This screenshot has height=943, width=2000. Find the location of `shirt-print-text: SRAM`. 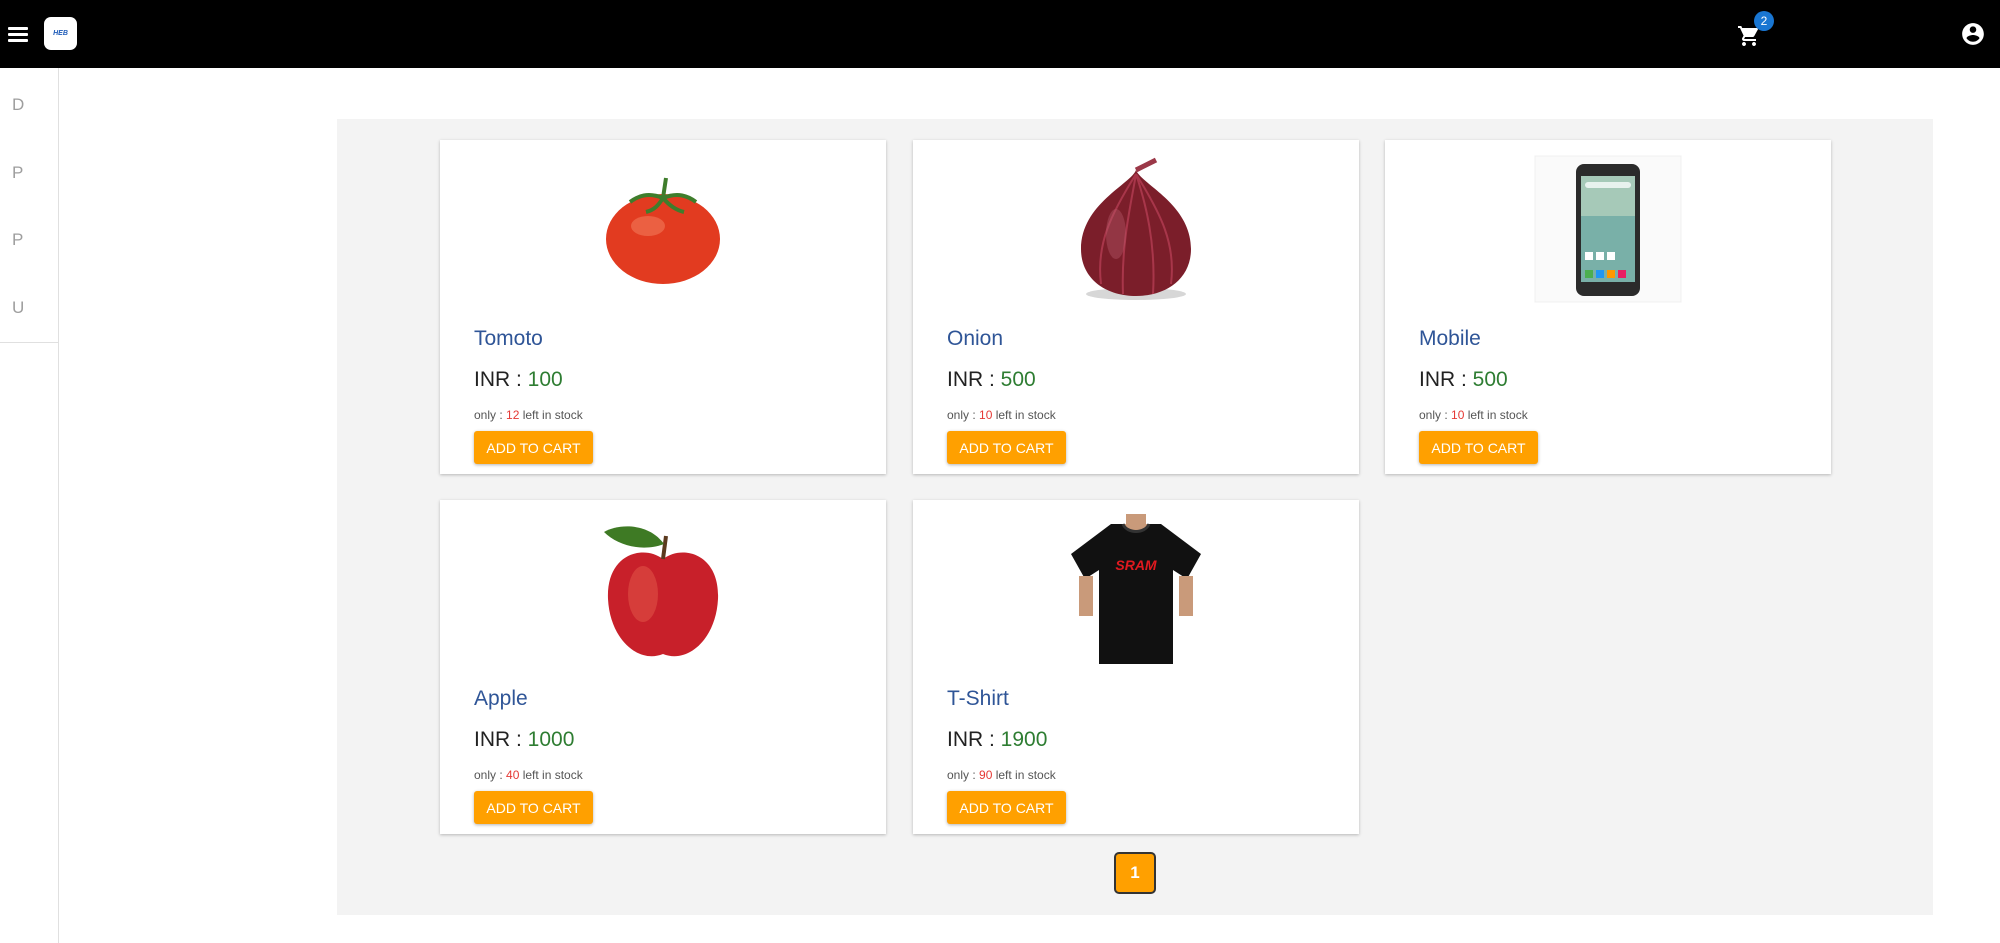

shirt-print-text: SRAM is located at coordinates (1136, 565).